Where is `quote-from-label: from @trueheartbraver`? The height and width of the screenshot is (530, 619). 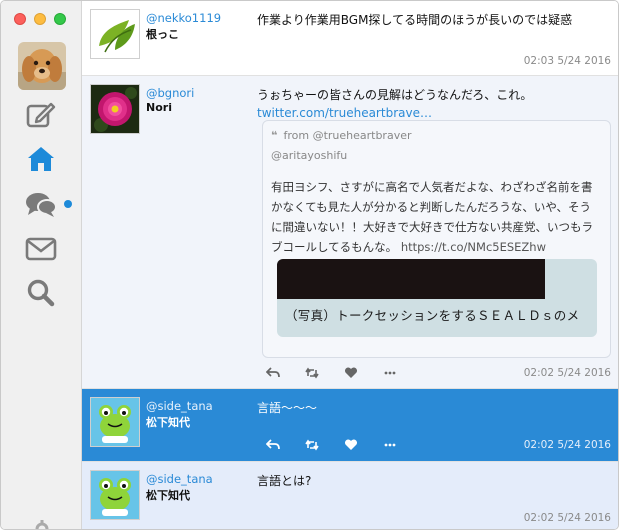 quote-from-label: from @trueheartbraver is located at coordinates (347, 135).